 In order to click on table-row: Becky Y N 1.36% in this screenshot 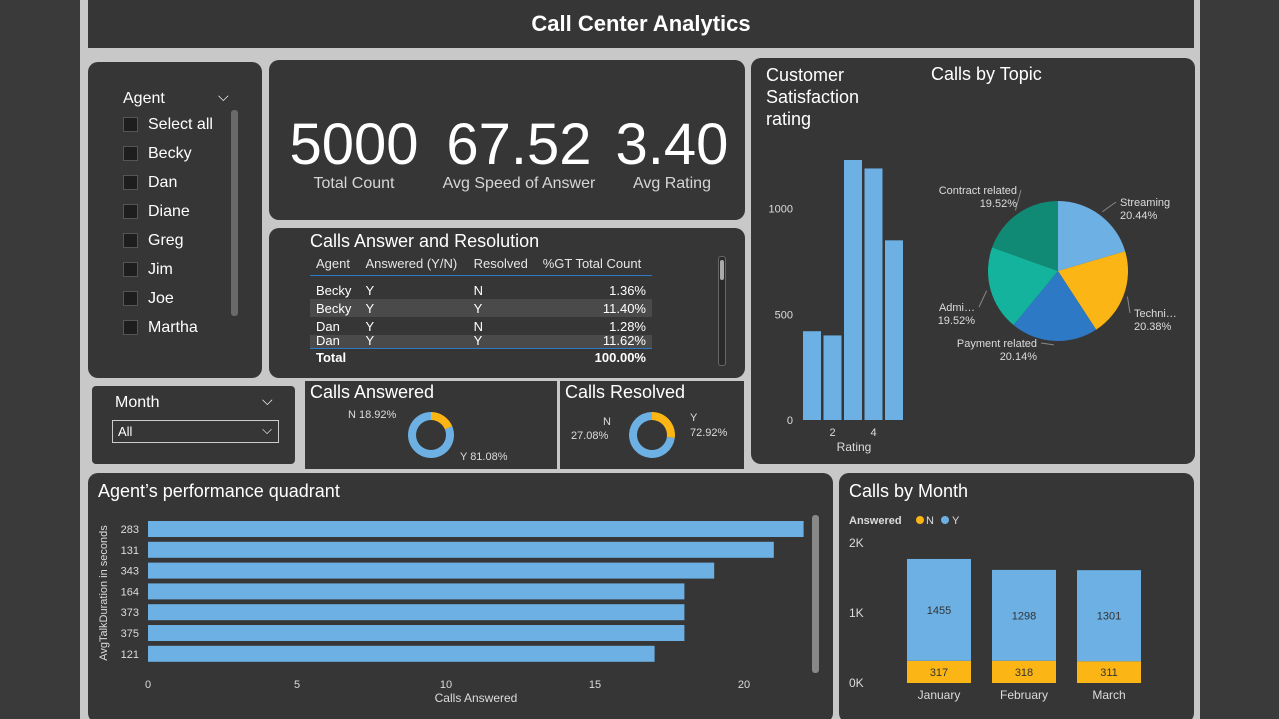, I will do `click(481, 290)`.